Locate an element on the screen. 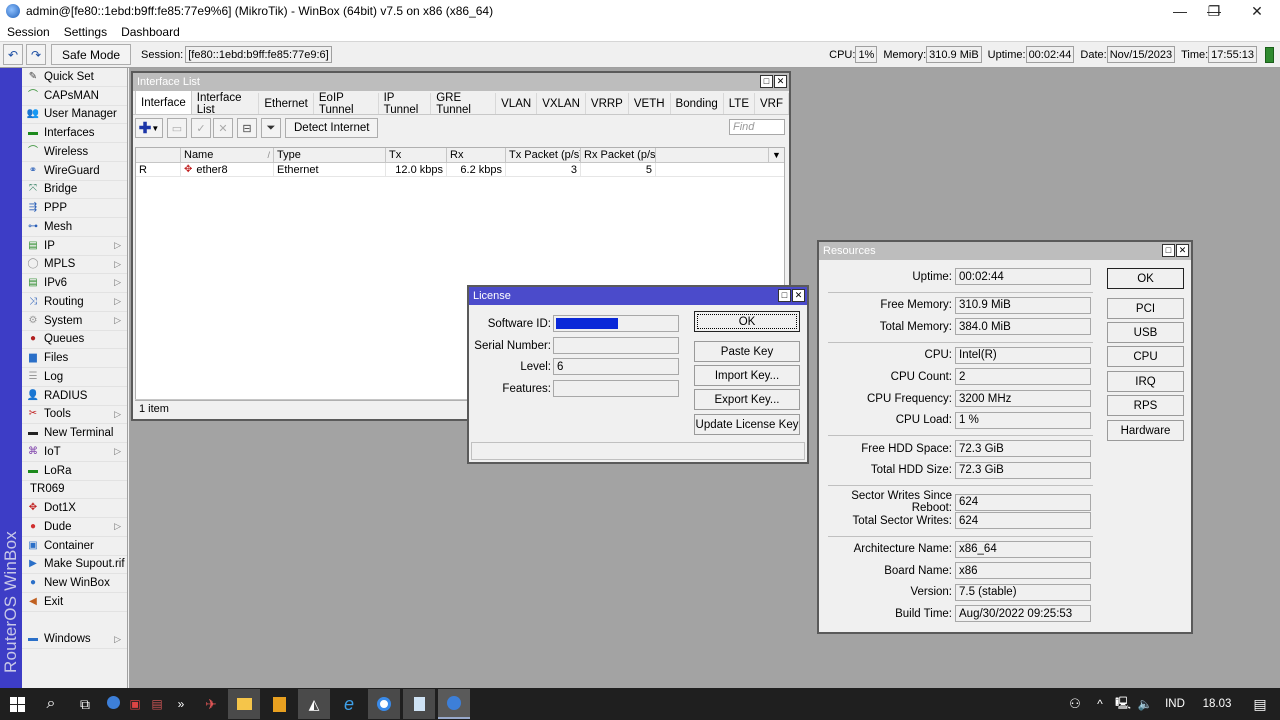  license-serial-number-field is located at coordinates (616, 345).